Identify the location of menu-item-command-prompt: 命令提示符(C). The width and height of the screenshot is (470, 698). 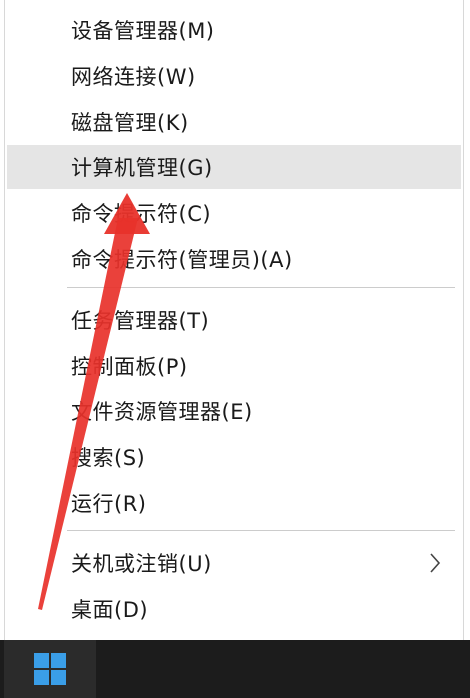
(234, 213).